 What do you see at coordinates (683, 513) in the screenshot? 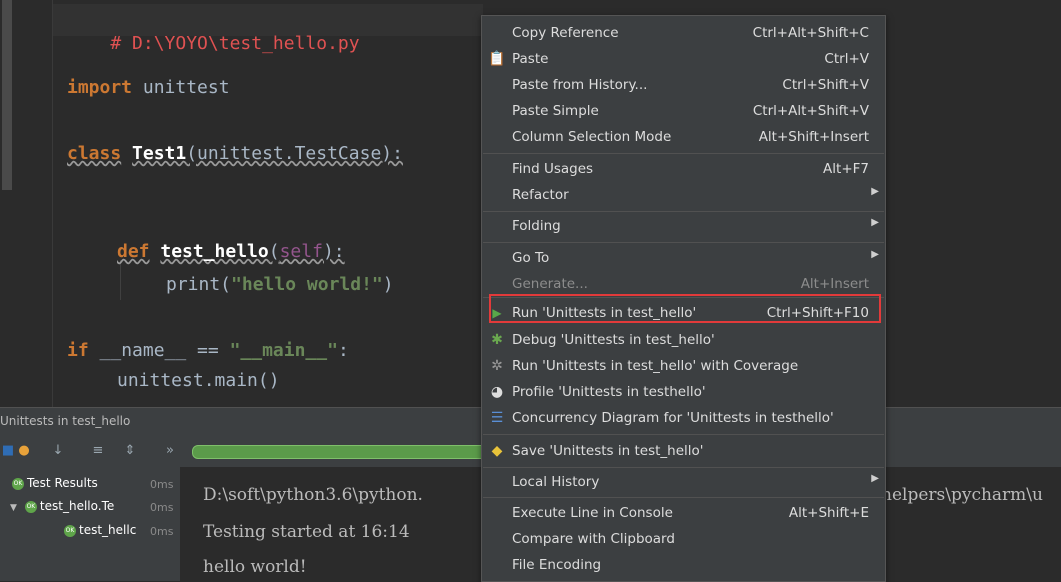
I see `menu-item-execute-line-in-console: Execute Line in Console Alt+Shift+E` at bounding box center [683, 513].